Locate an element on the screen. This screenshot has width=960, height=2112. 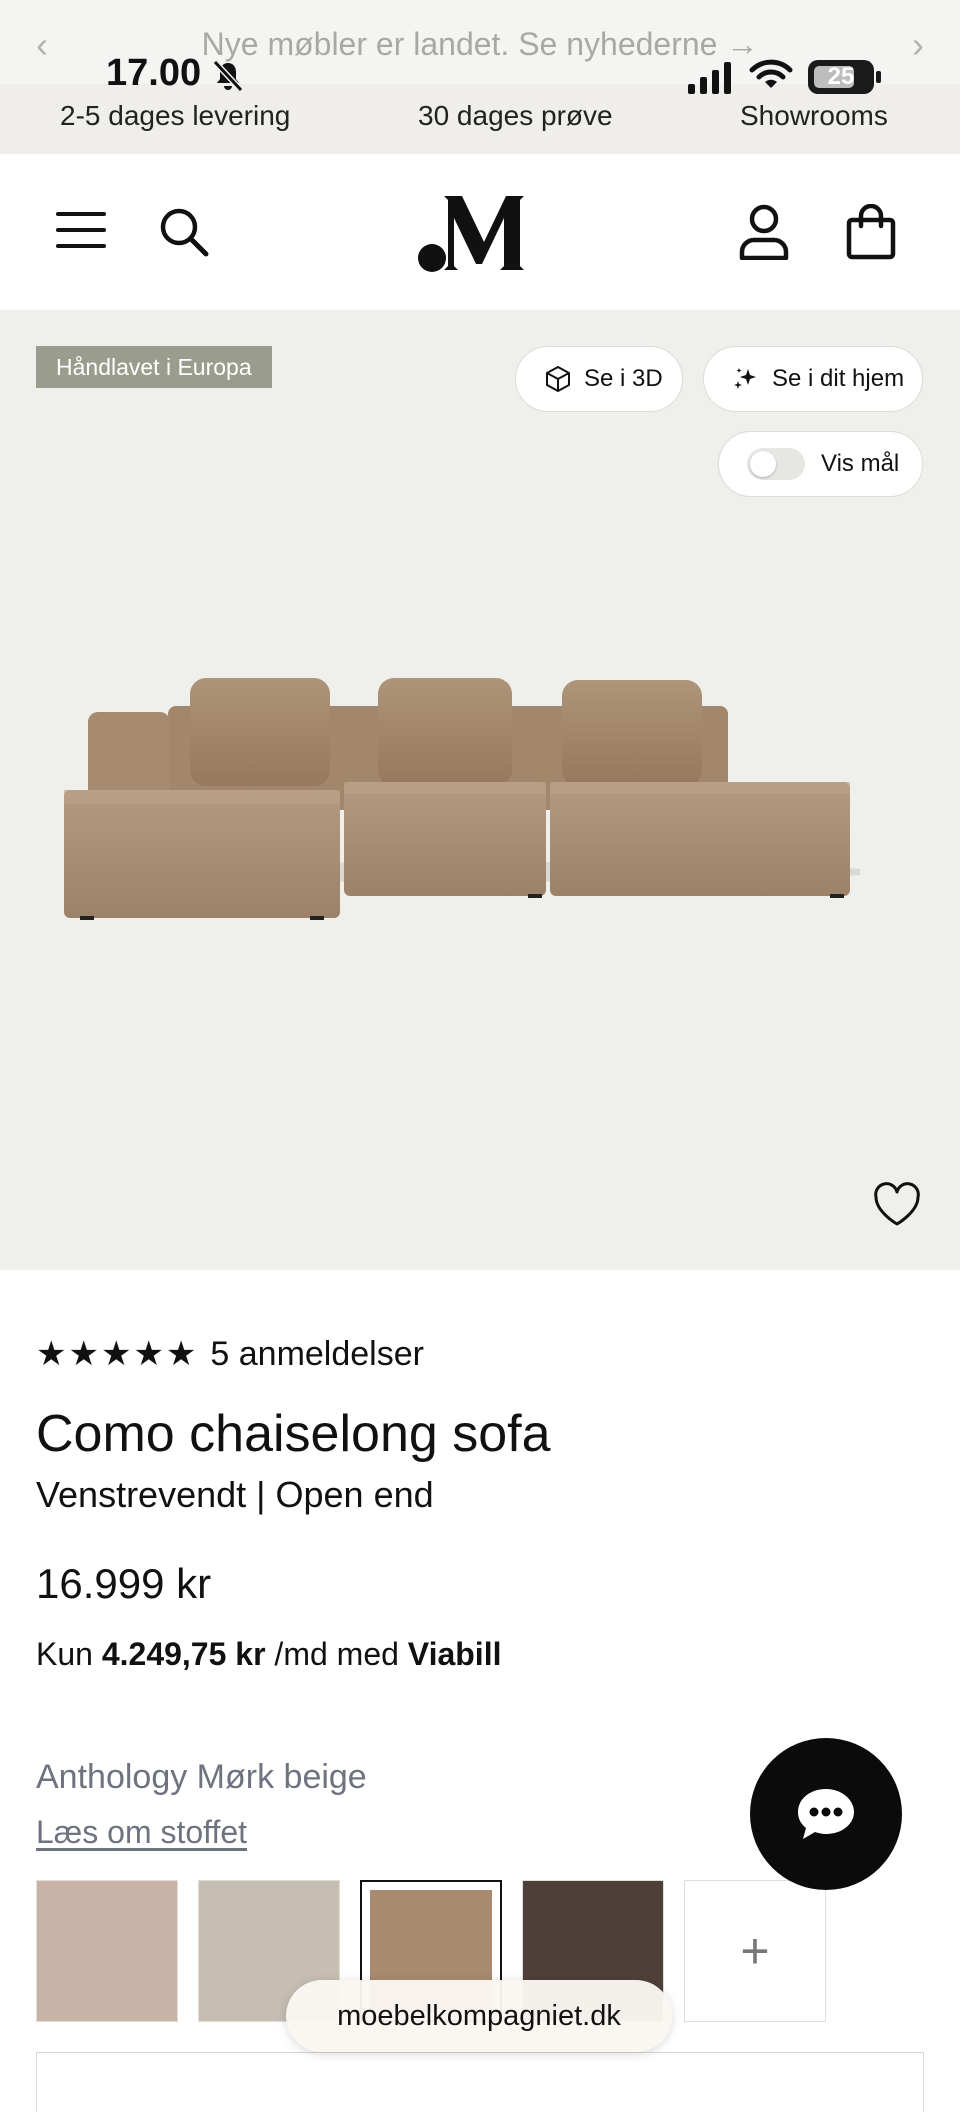
dimensions-toggle: Vis mål is located at coordinates (820, 464).